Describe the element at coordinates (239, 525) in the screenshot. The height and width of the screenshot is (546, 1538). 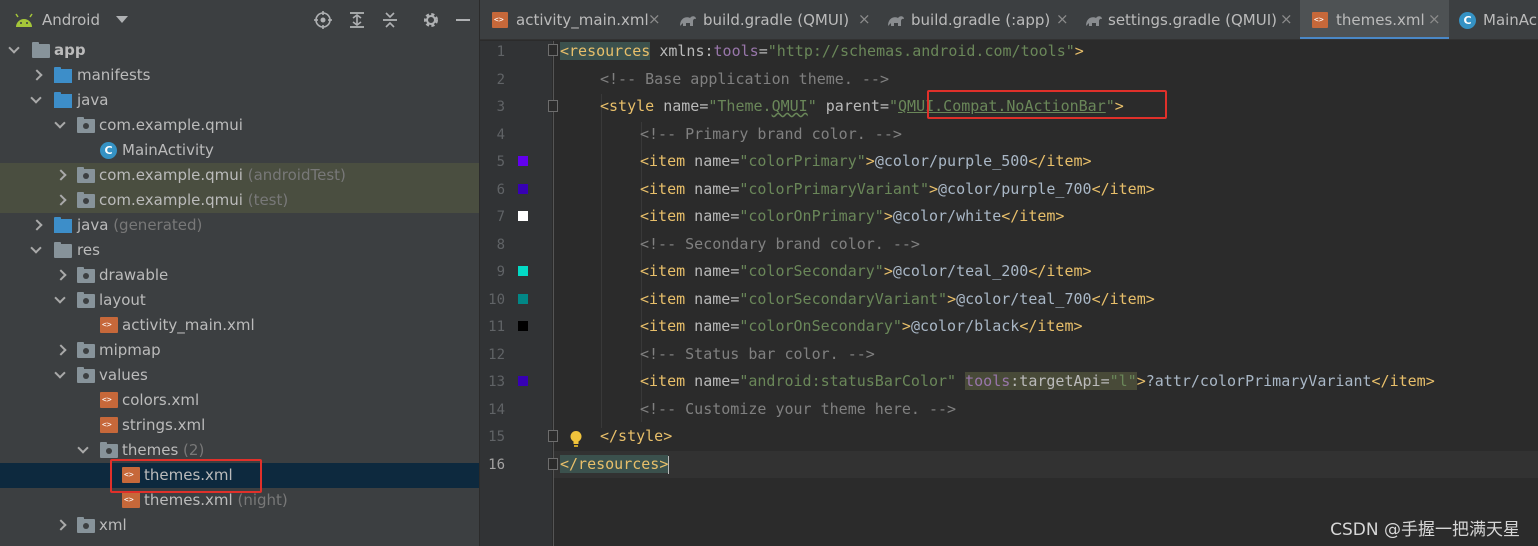
I see `tree-item-xml: xml` at that location.